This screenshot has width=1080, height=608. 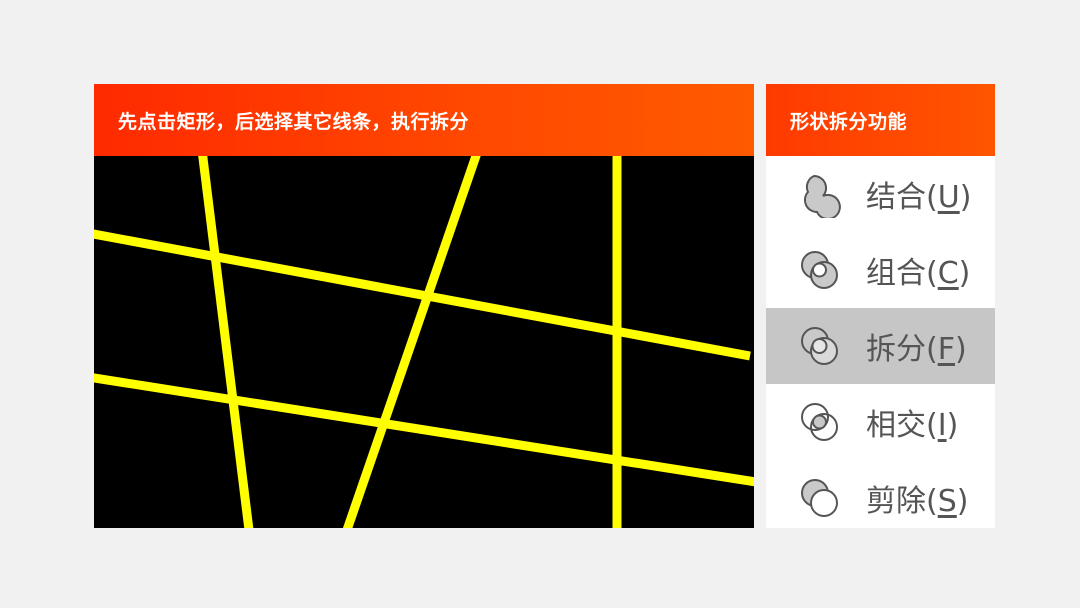 What do you see at coordinates (849, 121) in the screenshot?
I see `panel-title: 形状拆分功能` at bounding box center [849, 121].